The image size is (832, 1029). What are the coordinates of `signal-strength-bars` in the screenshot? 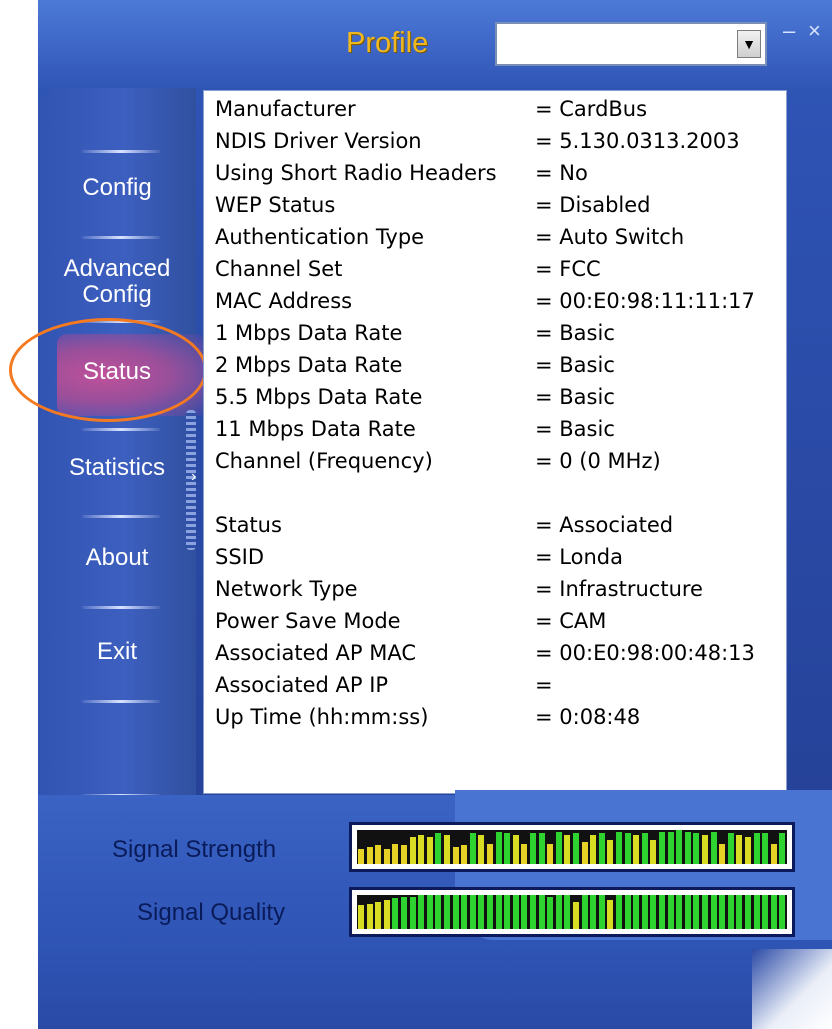 It's located at (572, 847).